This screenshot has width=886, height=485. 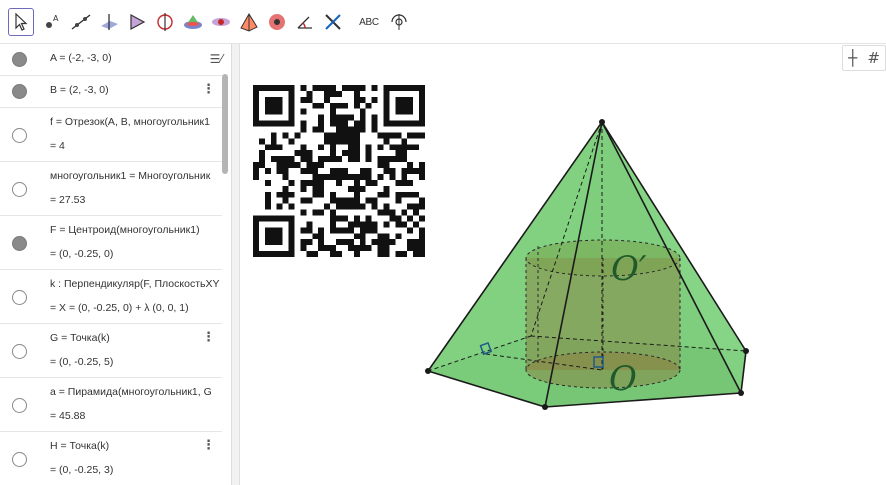 What do you see at coordinates (236, 264) in the screenshot?
I see `panel-divider` at bounding box center [236, 264].